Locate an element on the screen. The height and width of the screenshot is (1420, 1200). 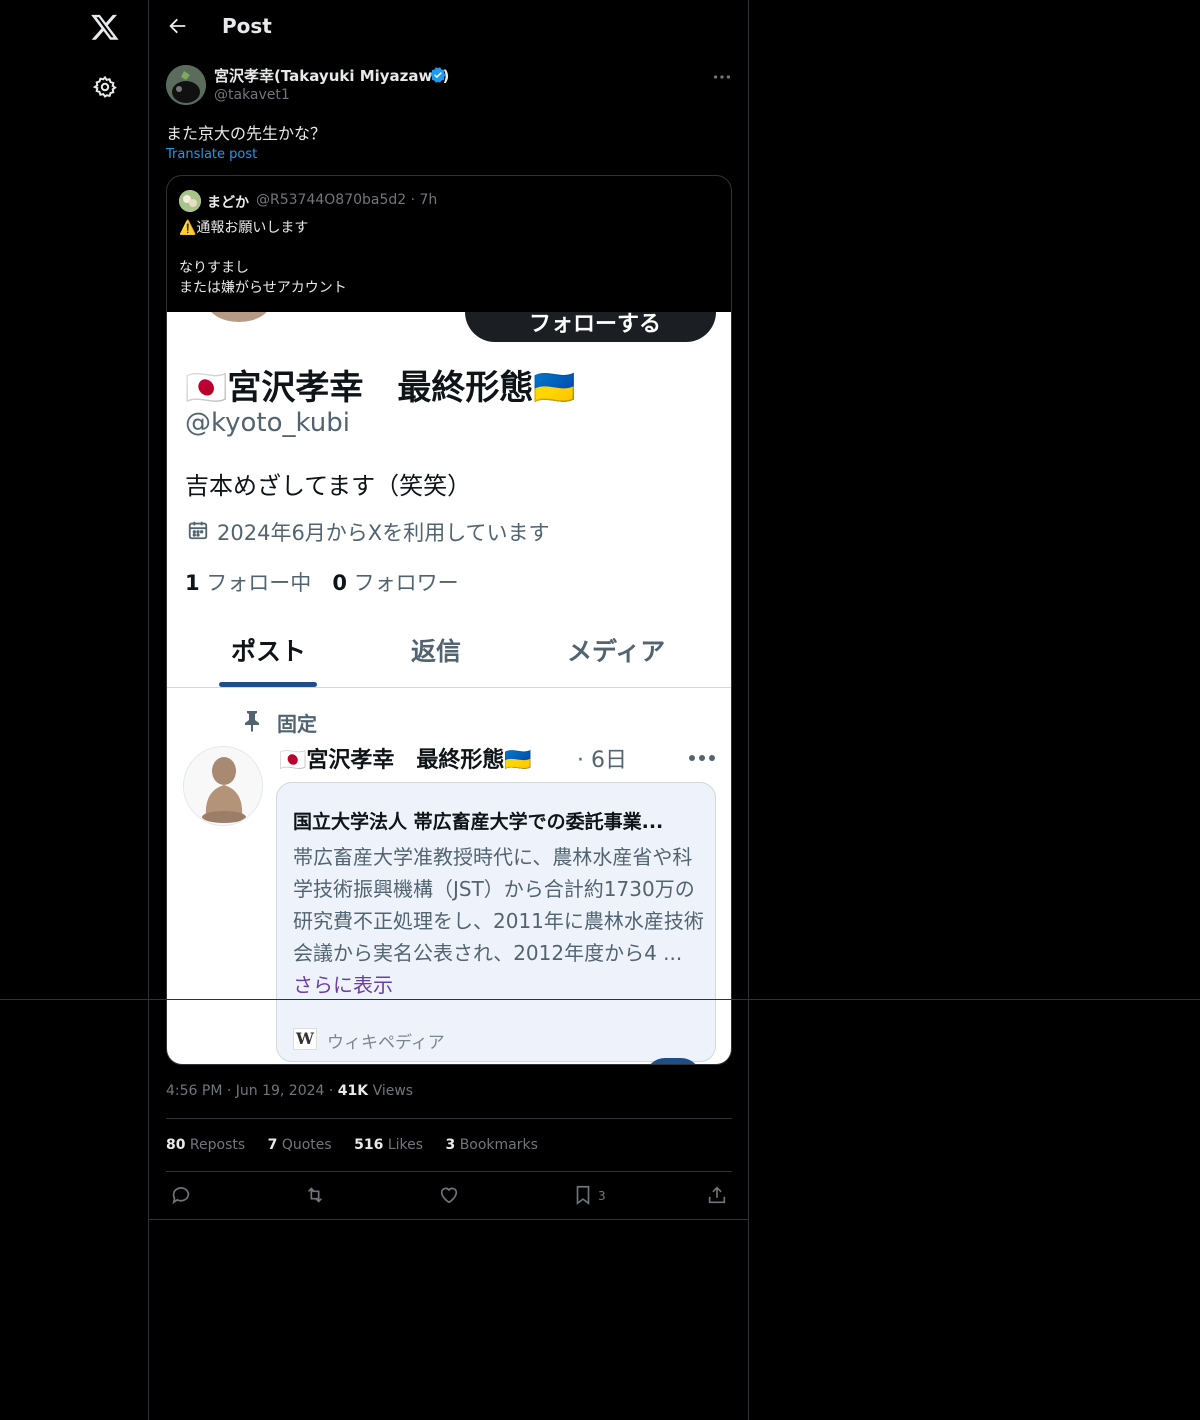
heart-icon is located at coordinates (449, 1195).